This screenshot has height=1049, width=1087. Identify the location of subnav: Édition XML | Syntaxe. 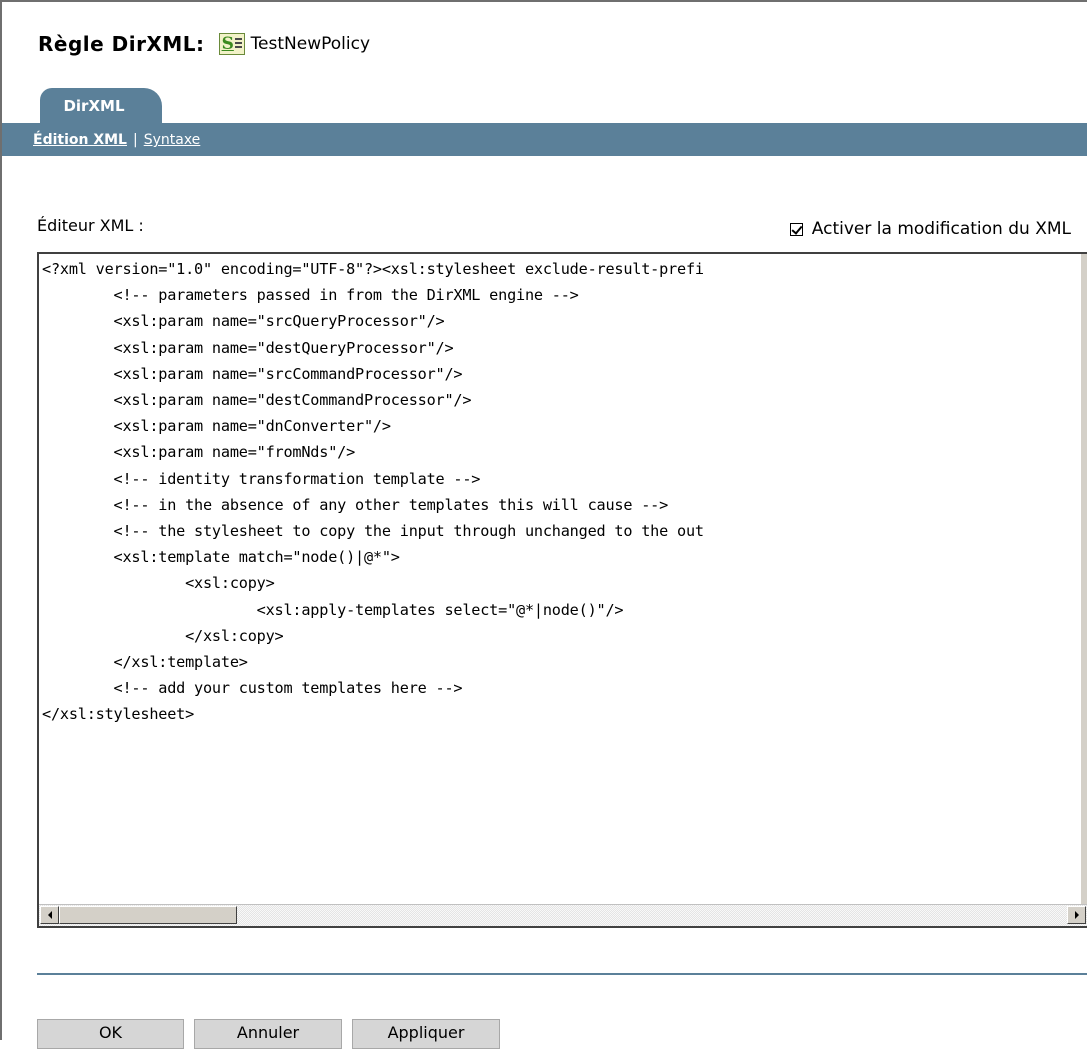
(116, 140).